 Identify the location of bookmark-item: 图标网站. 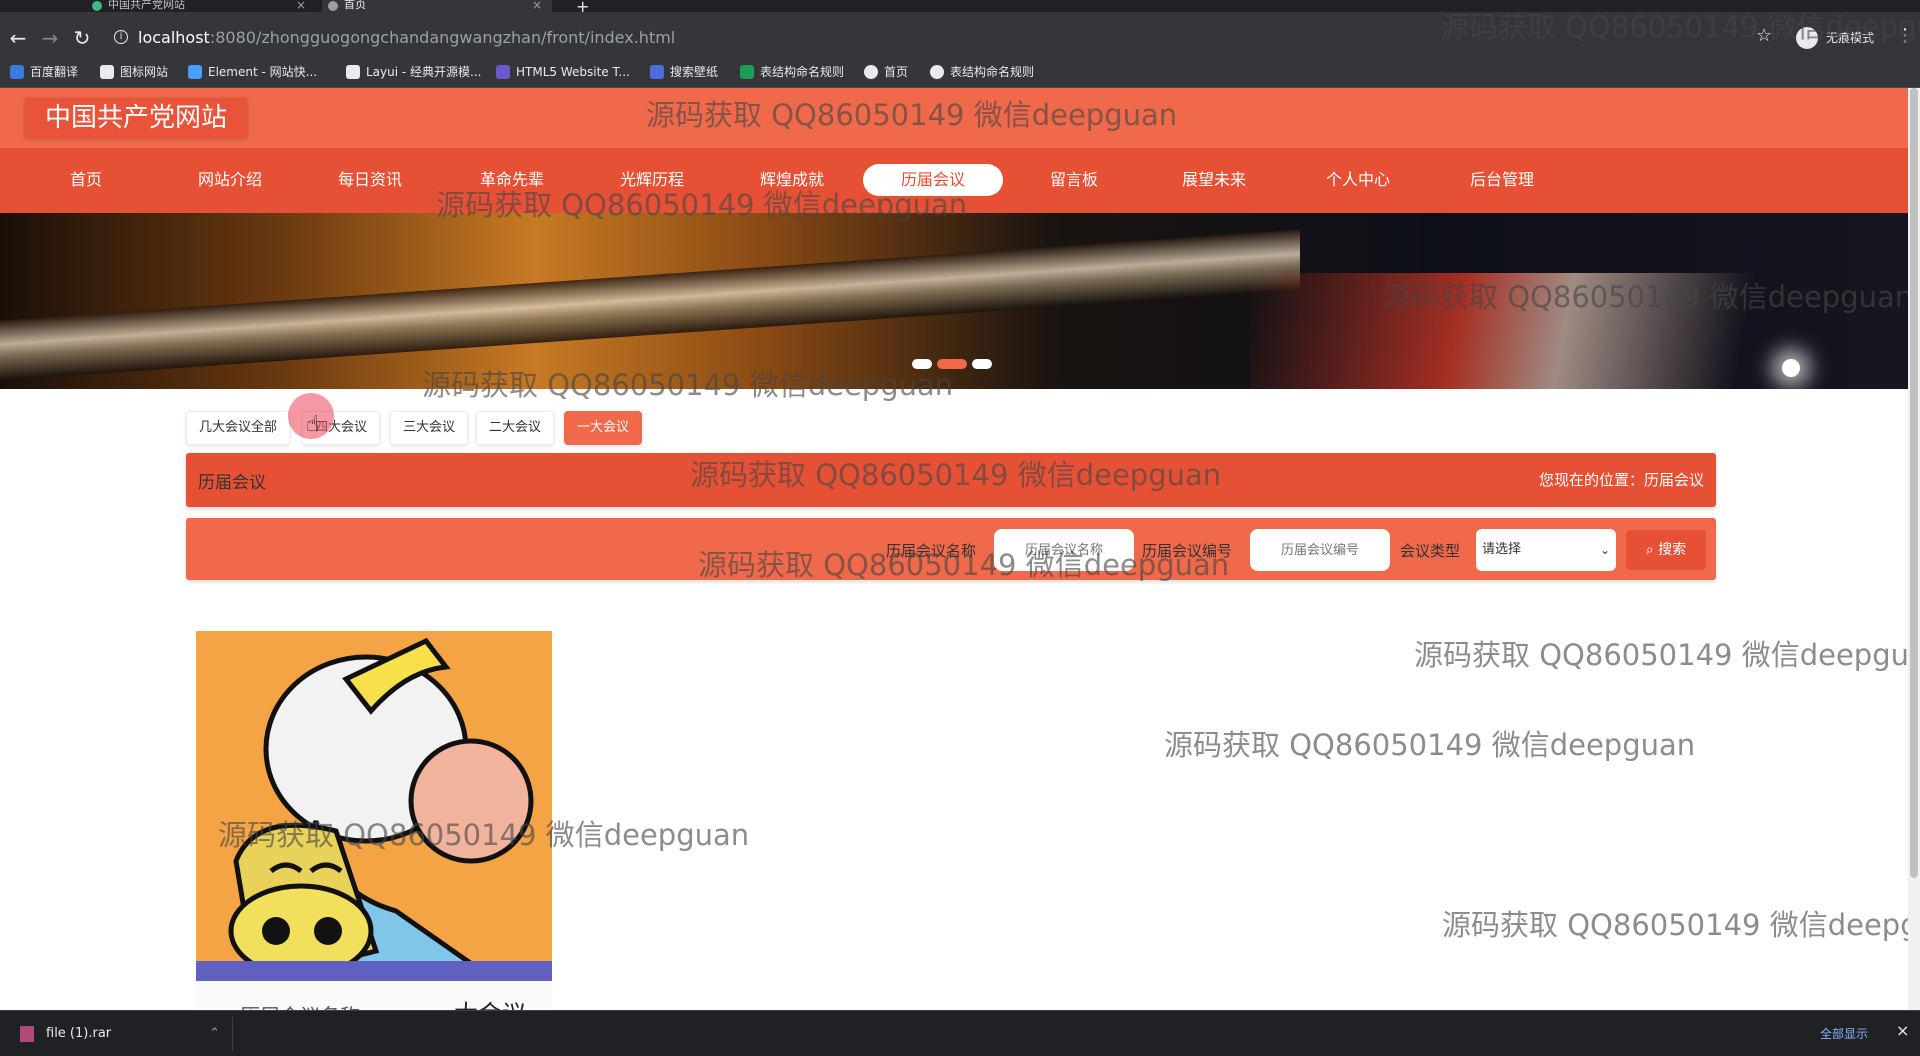
(134, 72).